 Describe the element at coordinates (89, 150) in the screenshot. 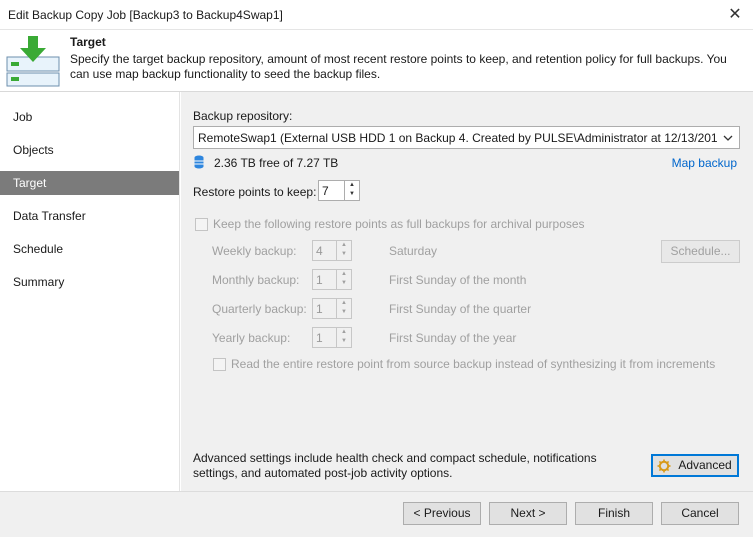

I see `sidebar-item-objects: Objects` at that location.